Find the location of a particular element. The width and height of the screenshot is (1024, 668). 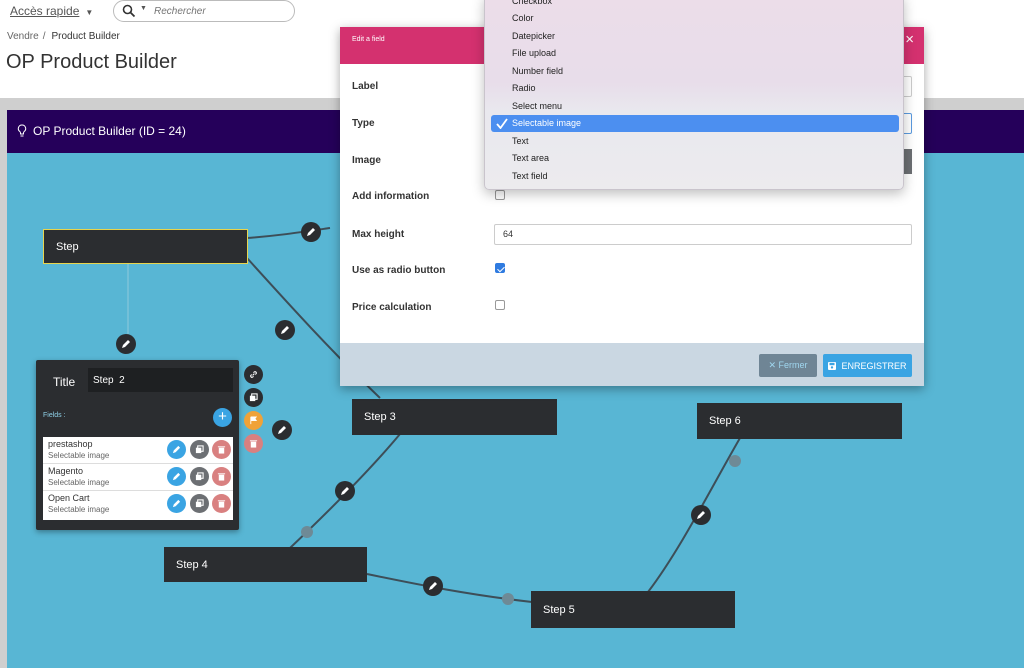

quick-access-label: Accès rapide is located at coordinates (45, 11).